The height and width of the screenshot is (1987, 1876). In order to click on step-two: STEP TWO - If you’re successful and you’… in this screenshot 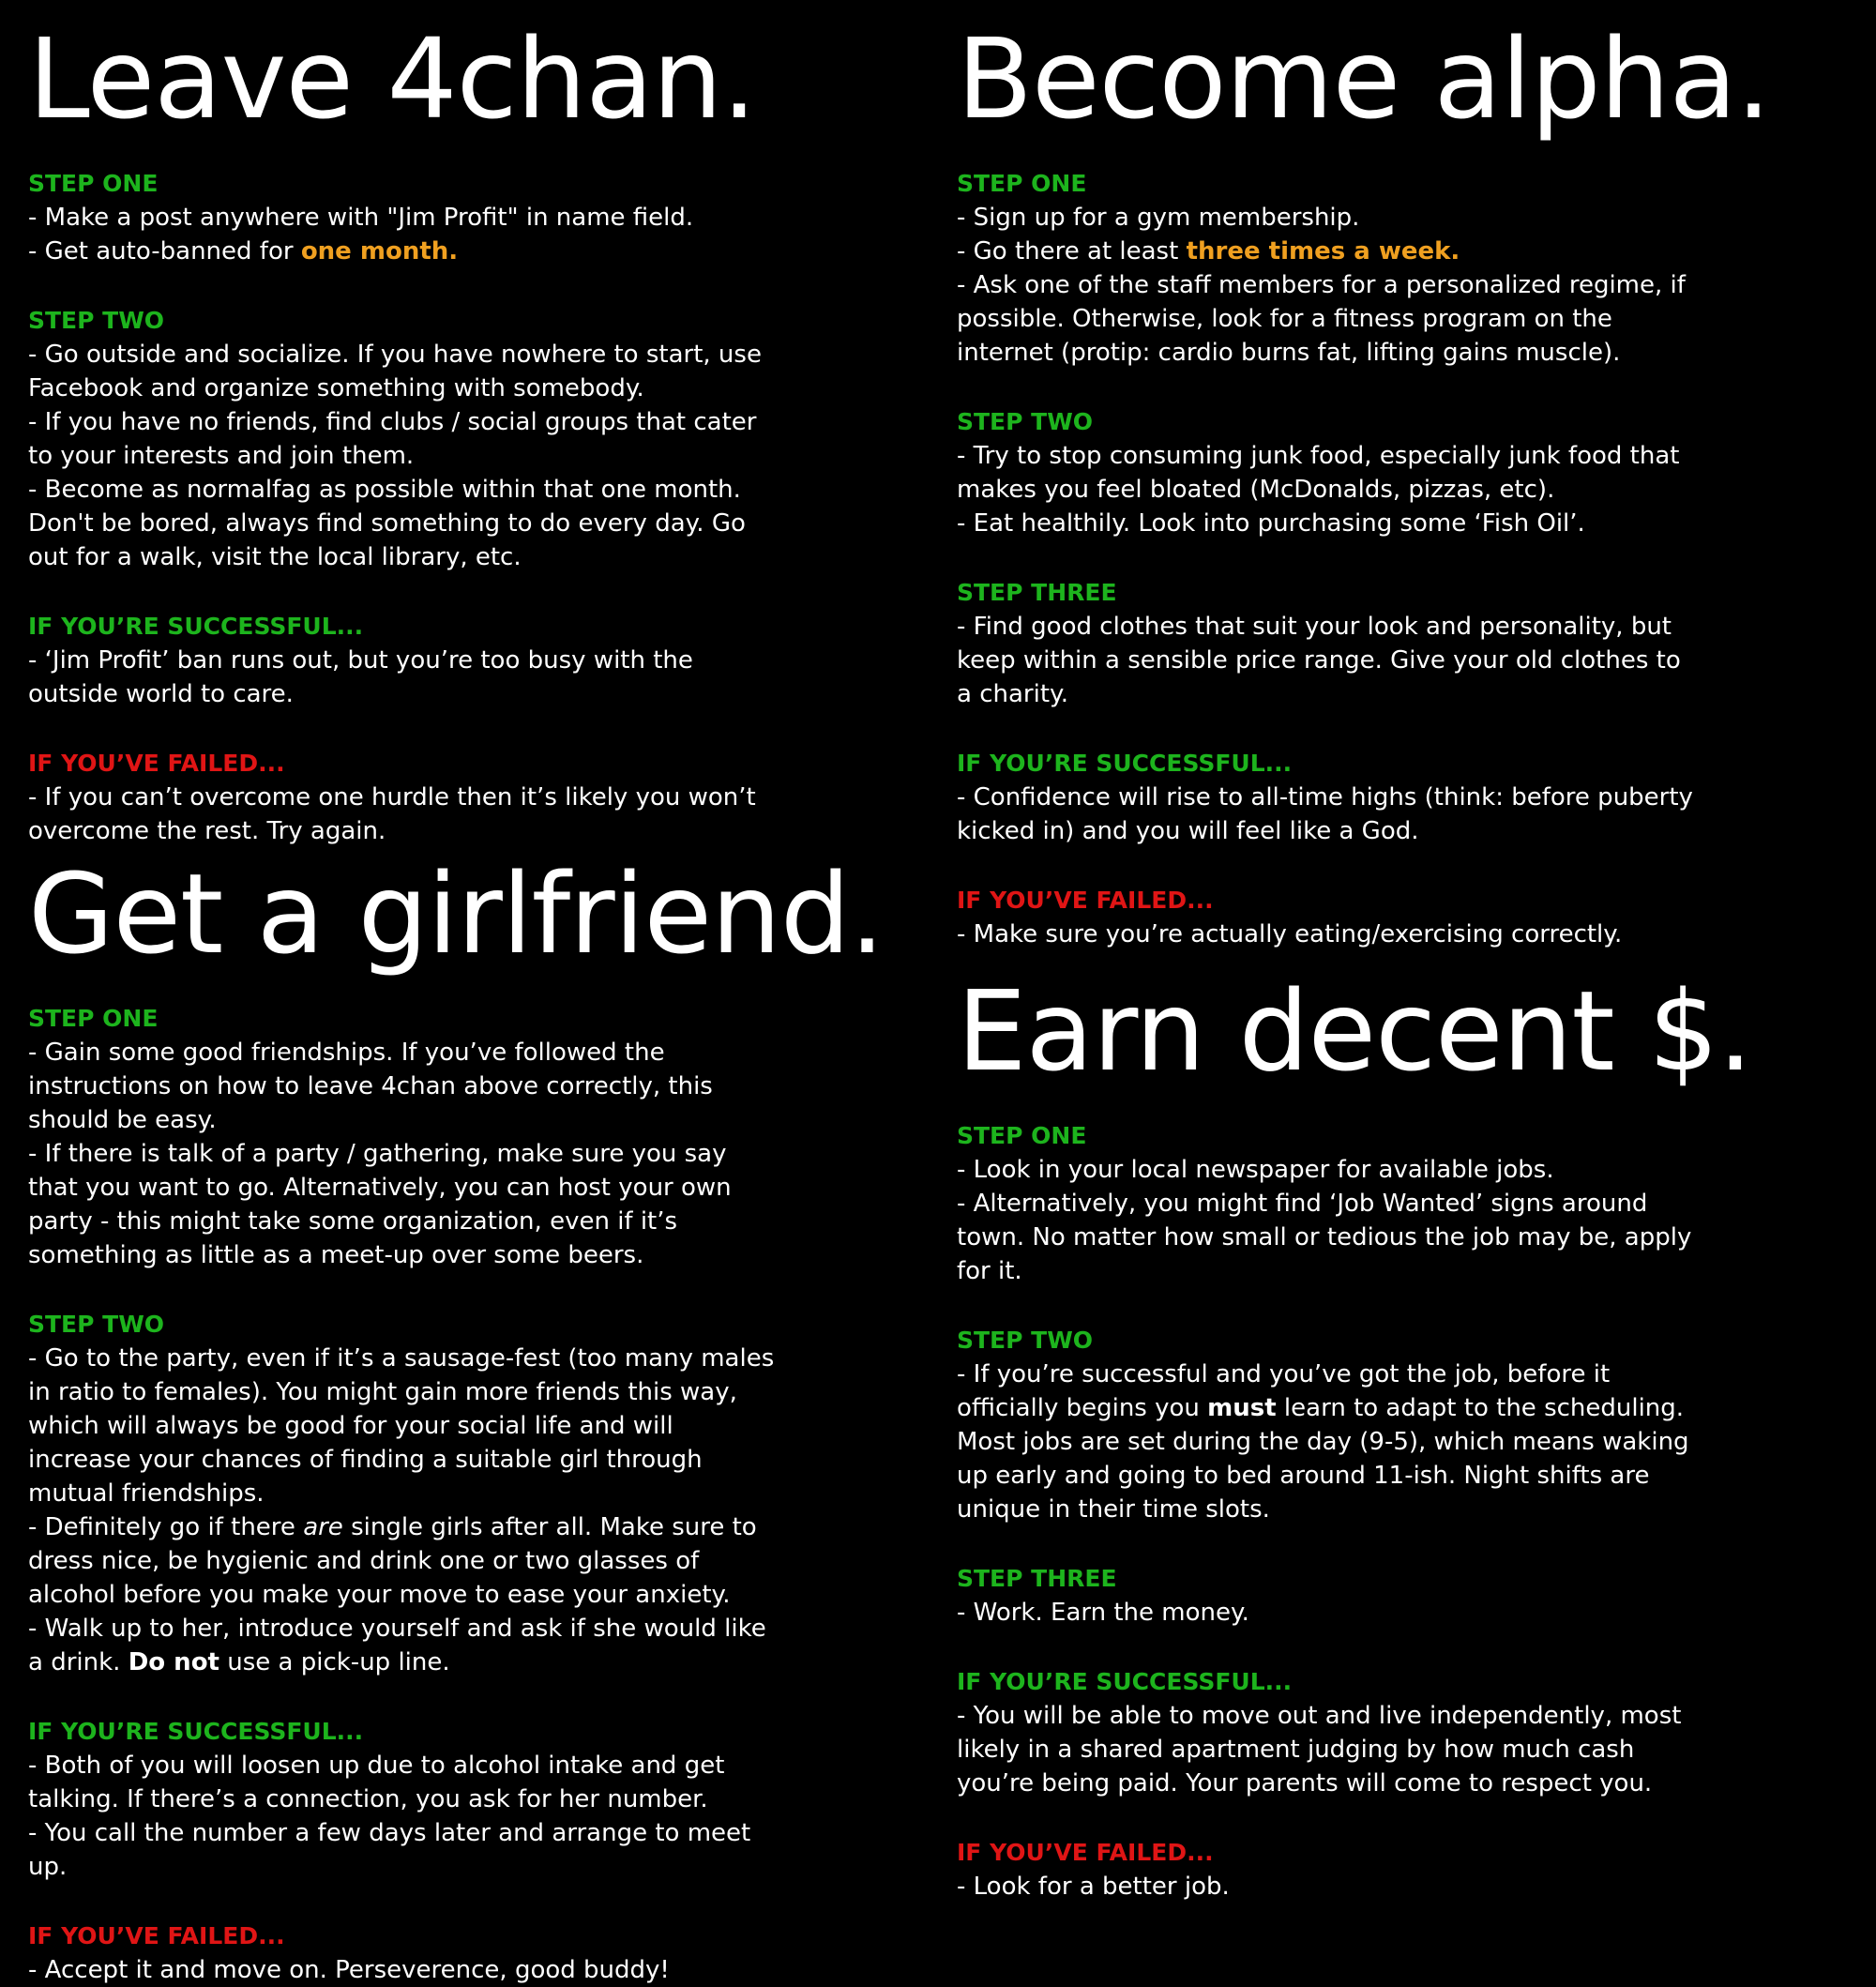, I will do `click(1332, 1425)`.